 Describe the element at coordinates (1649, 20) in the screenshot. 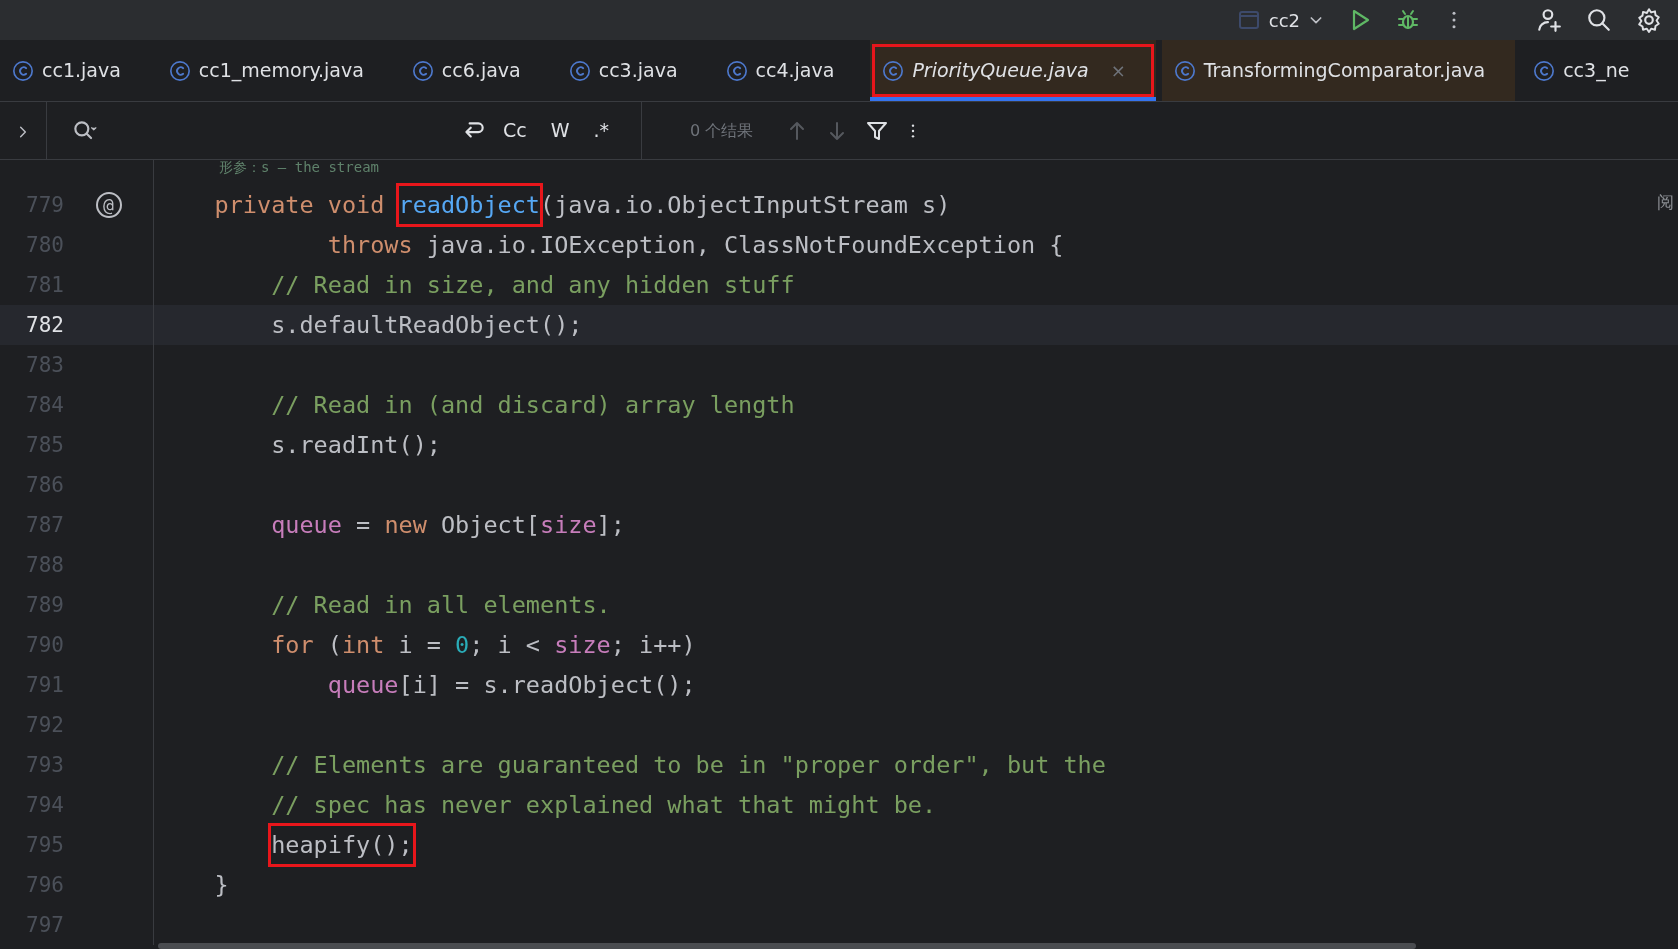

I see `settings-icon` at that location.